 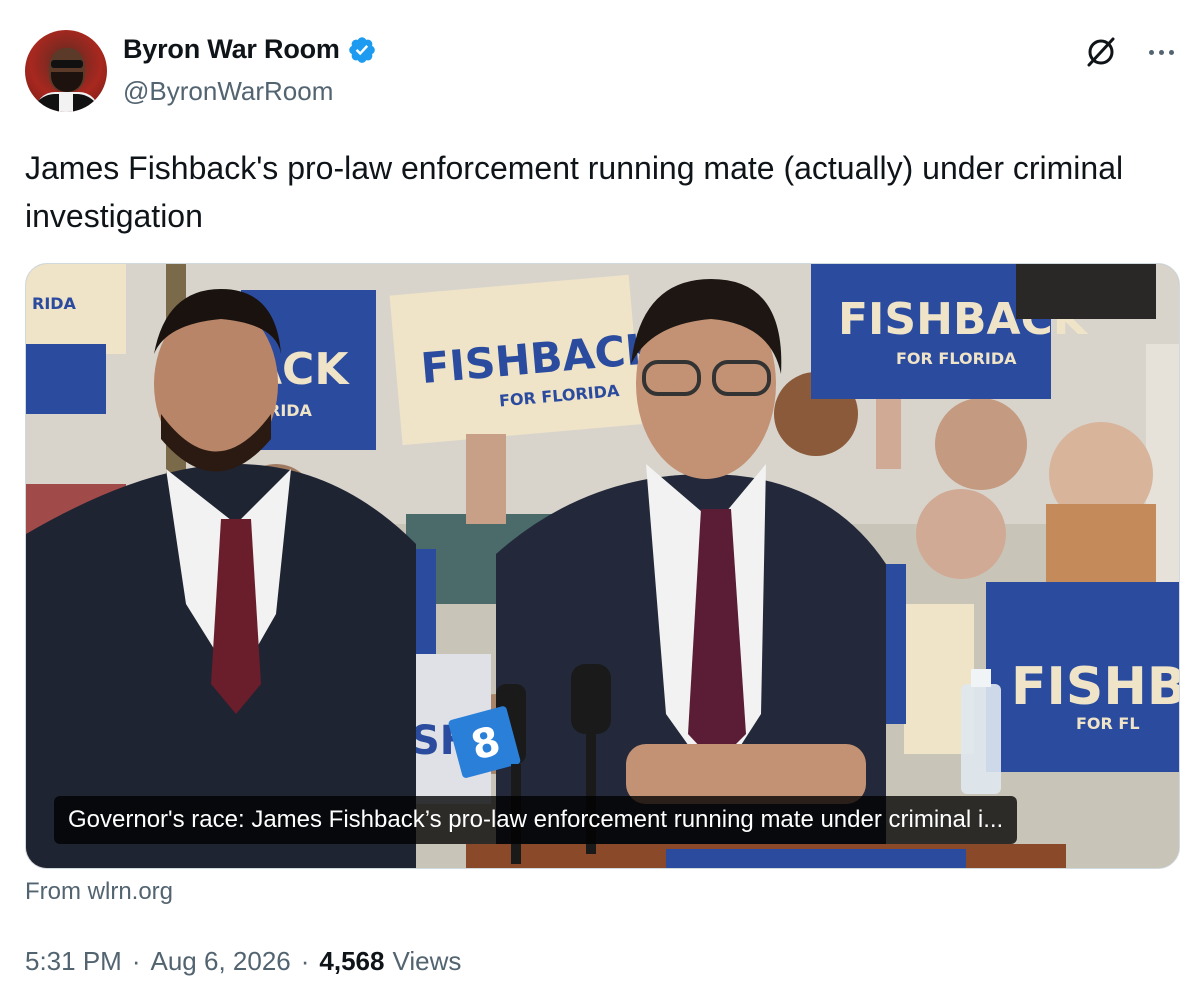 What do you see at coordinates (67, 64) in the screenshot?
I see `avatar-sunglasses` at bounding box center [67, 64].